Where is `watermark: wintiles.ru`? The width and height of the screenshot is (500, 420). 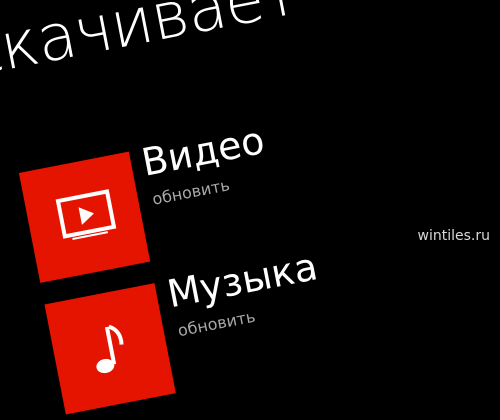 watermark: wintiles.ru is located at coordinates (453, 236).